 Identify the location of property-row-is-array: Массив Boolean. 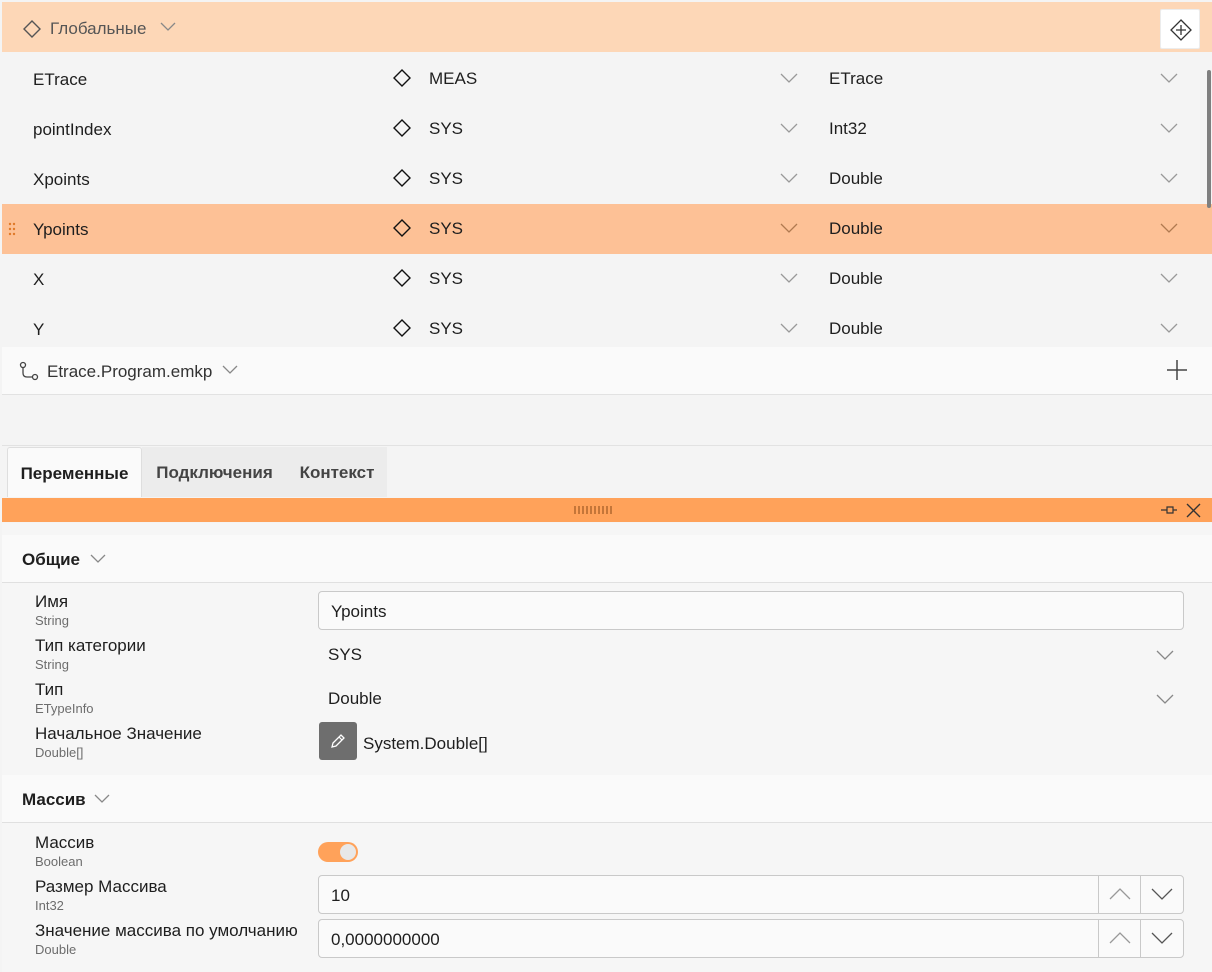
(607, 855).